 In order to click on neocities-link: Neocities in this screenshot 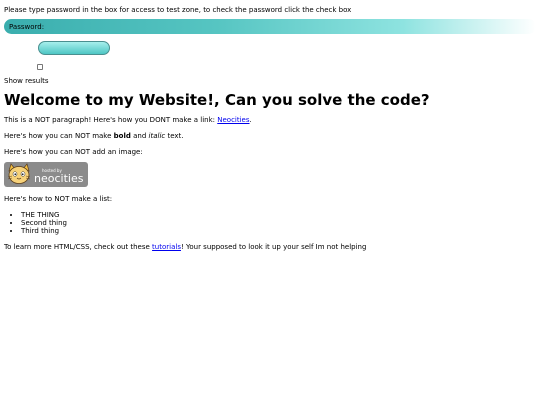, I will do `click(233, 120)`.